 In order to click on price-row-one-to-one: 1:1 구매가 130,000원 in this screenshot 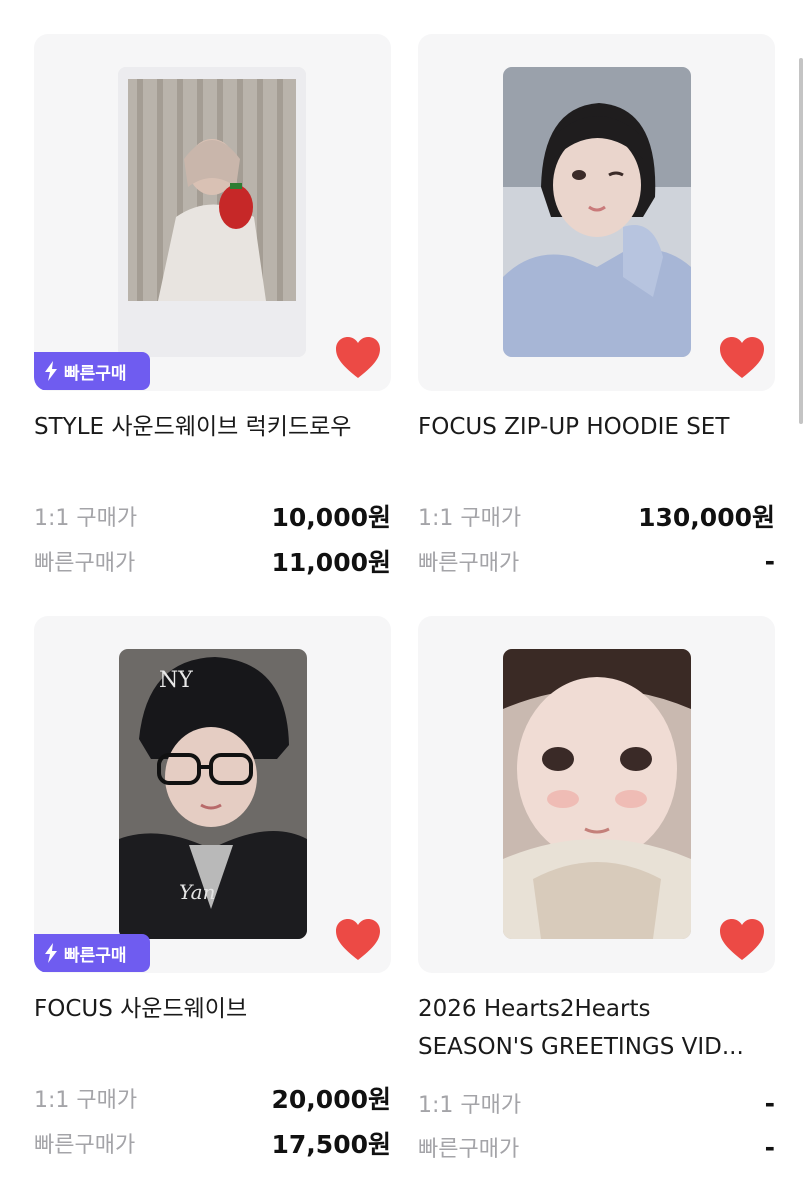, I will do `click(596, 516)`.